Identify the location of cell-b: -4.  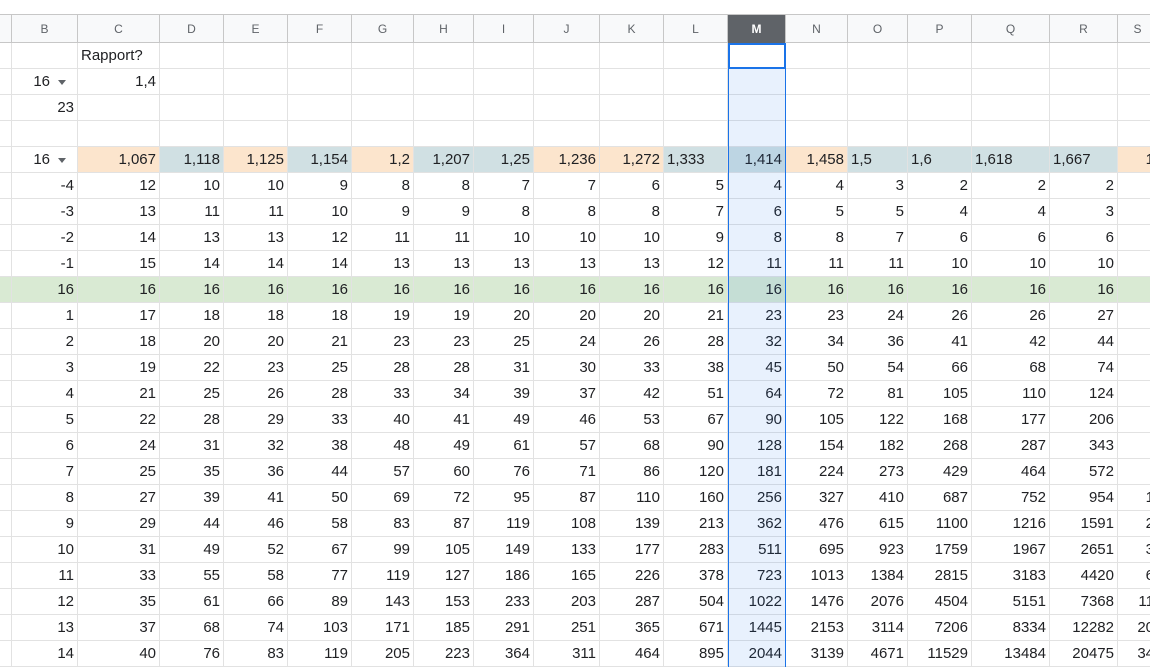
(45, 186).